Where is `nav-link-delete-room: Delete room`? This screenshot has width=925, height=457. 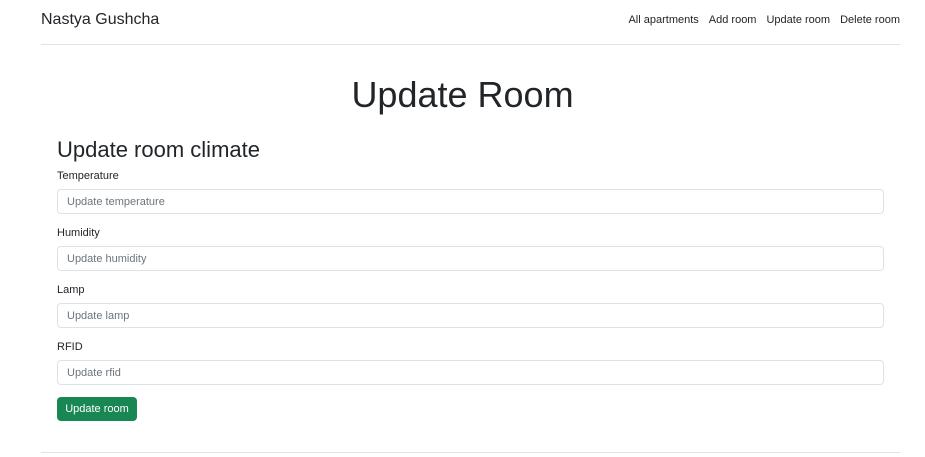
nav-link-delete-room: Delete room is located at coordinates (870, 20).